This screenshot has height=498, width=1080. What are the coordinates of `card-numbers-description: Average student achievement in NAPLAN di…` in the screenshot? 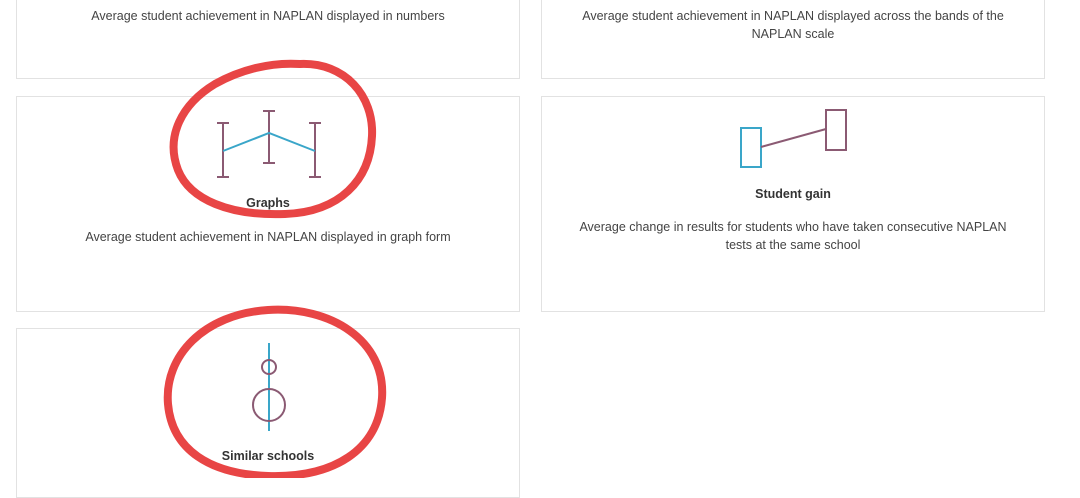 It's located at (268, 16).